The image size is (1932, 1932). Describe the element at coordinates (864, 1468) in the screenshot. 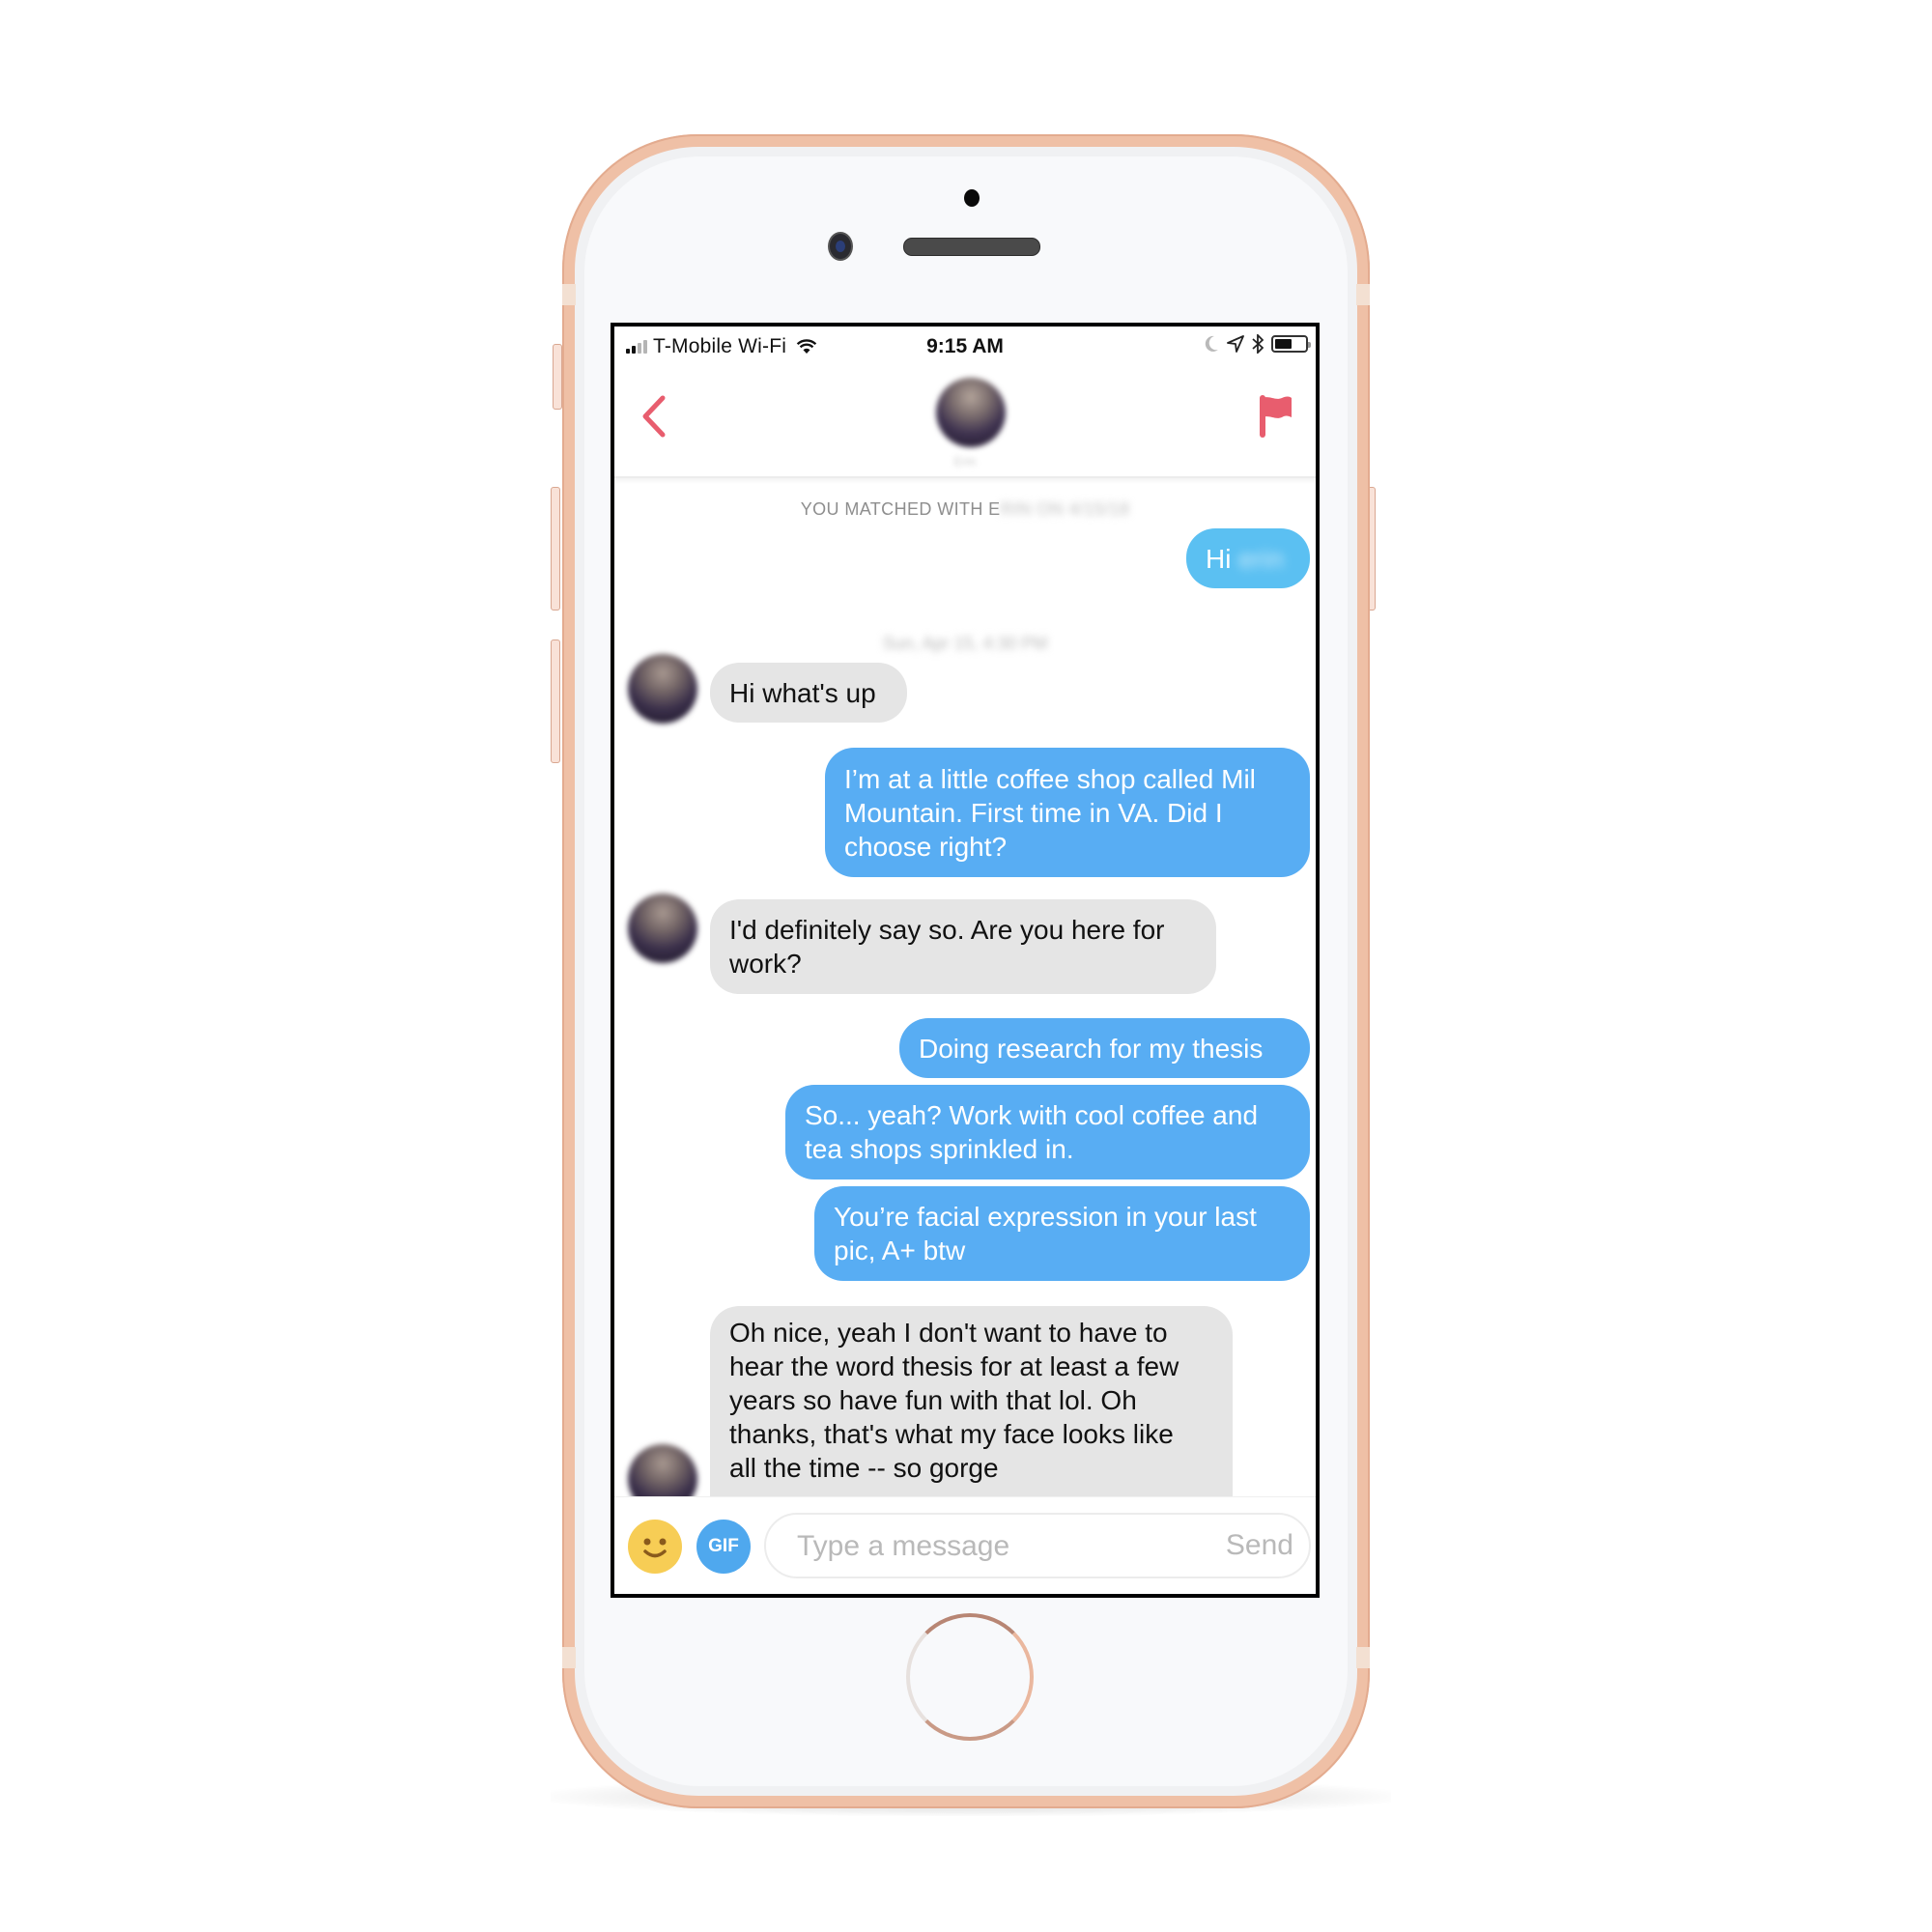

I see `message-line: all the time -- so gorge` at that location.